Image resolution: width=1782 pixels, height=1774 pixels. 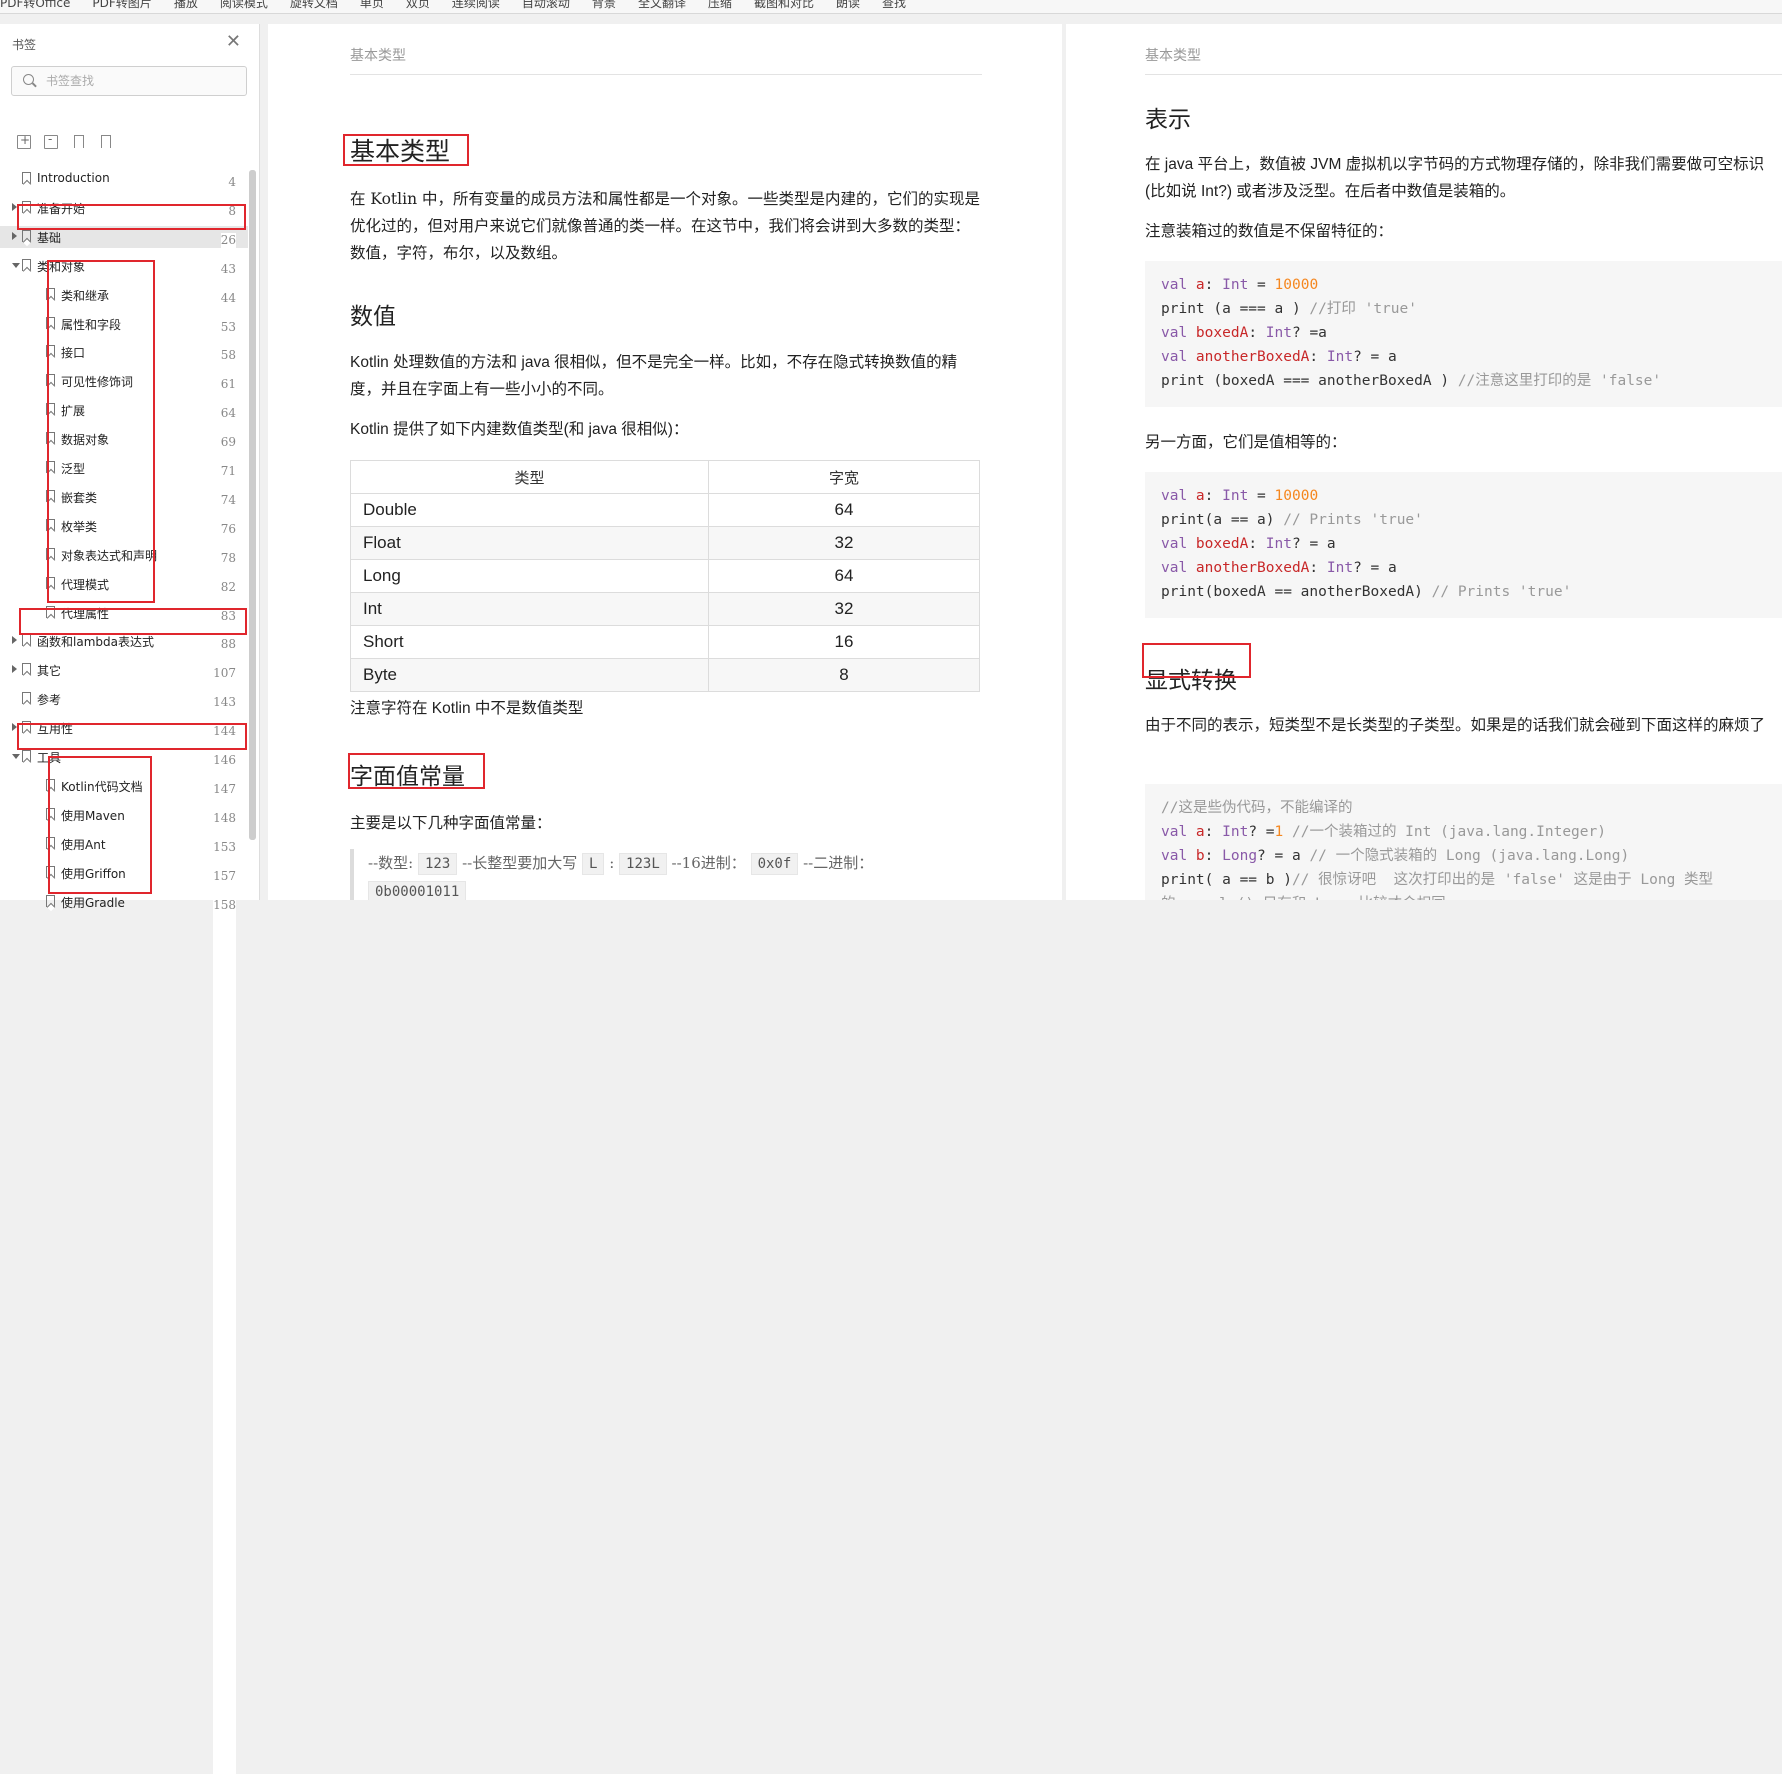 What do you see at coordinates (124, 1303) in the screenshot?
I see `bookmark-item: 使用Griffon 157` at bounding box center [124, 1303].